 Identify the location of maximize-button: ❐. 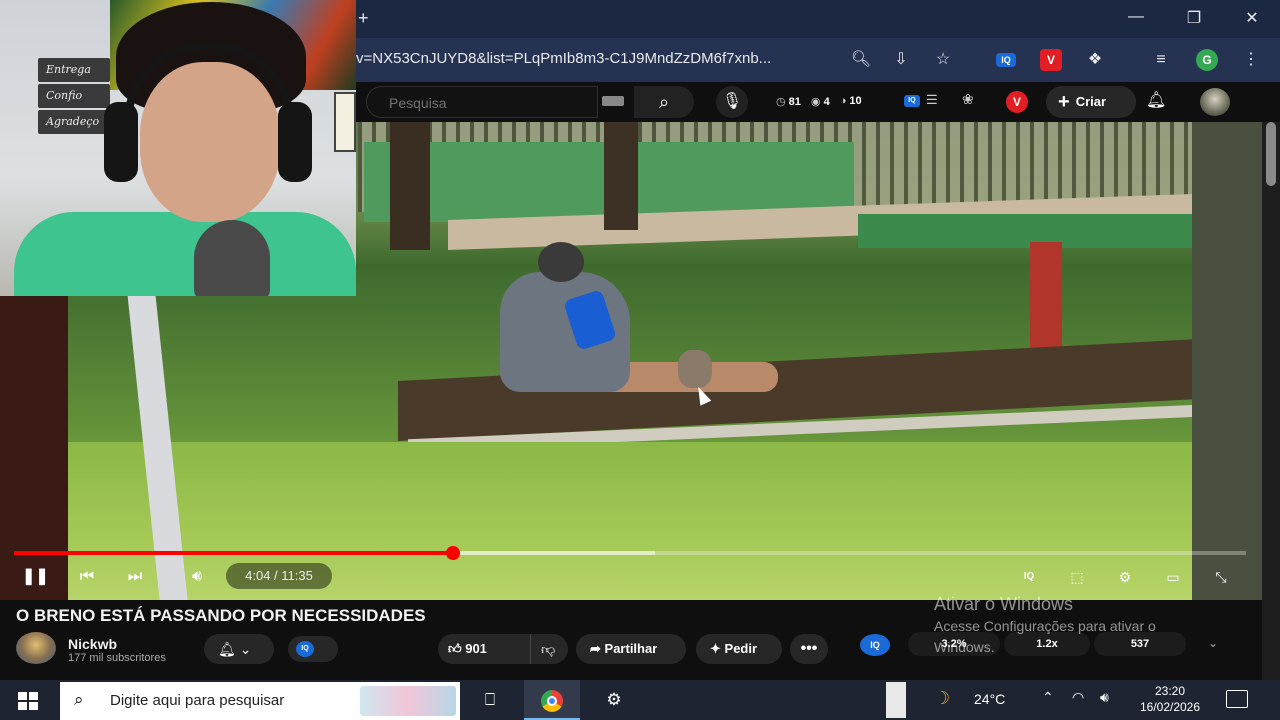
(1194, 19).